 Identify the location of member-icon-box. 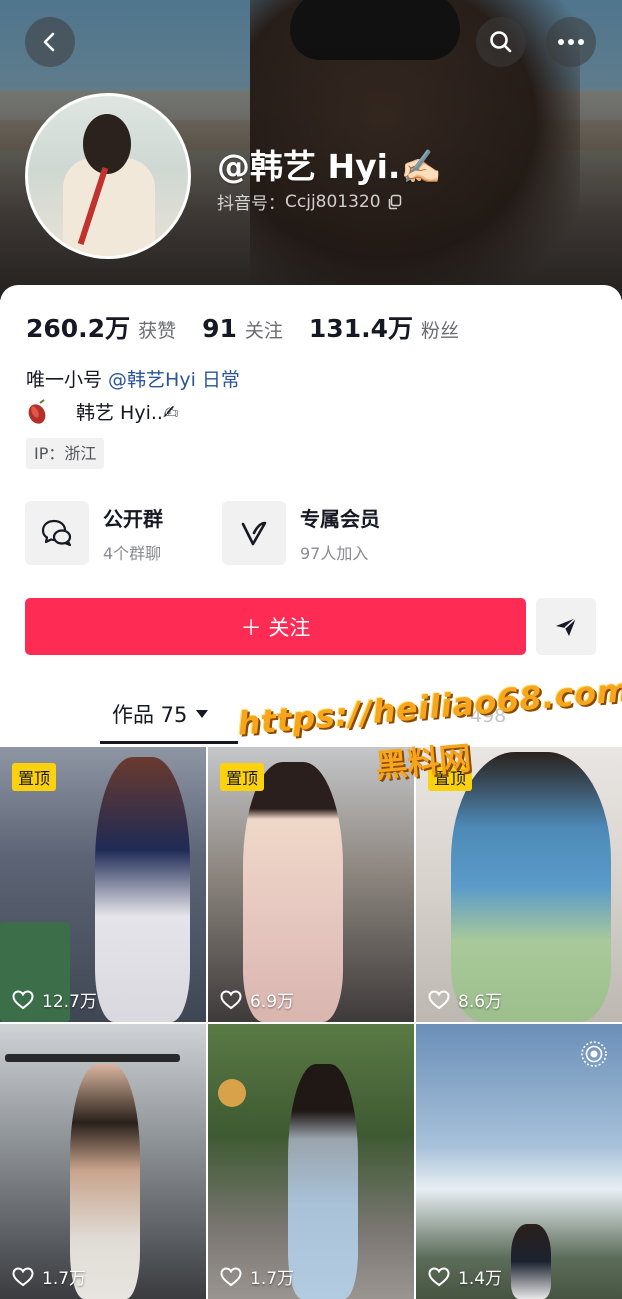
(254, 533).